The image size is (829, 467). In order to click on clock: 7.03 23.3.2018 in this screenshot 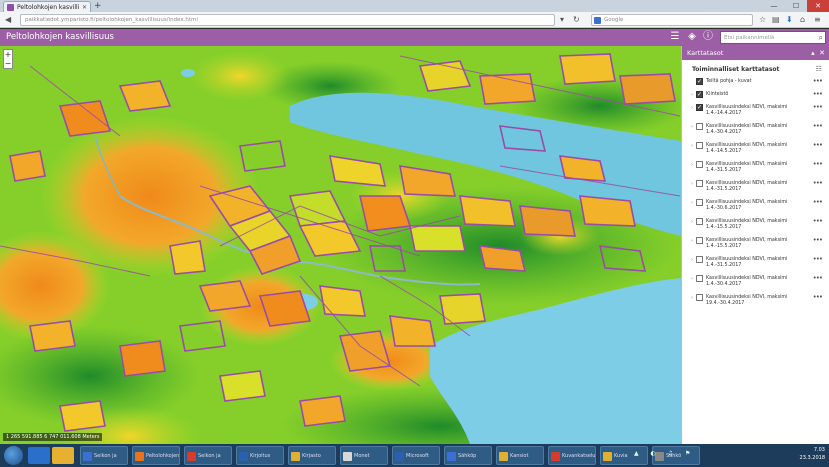, I will do `click(812, 454)`.